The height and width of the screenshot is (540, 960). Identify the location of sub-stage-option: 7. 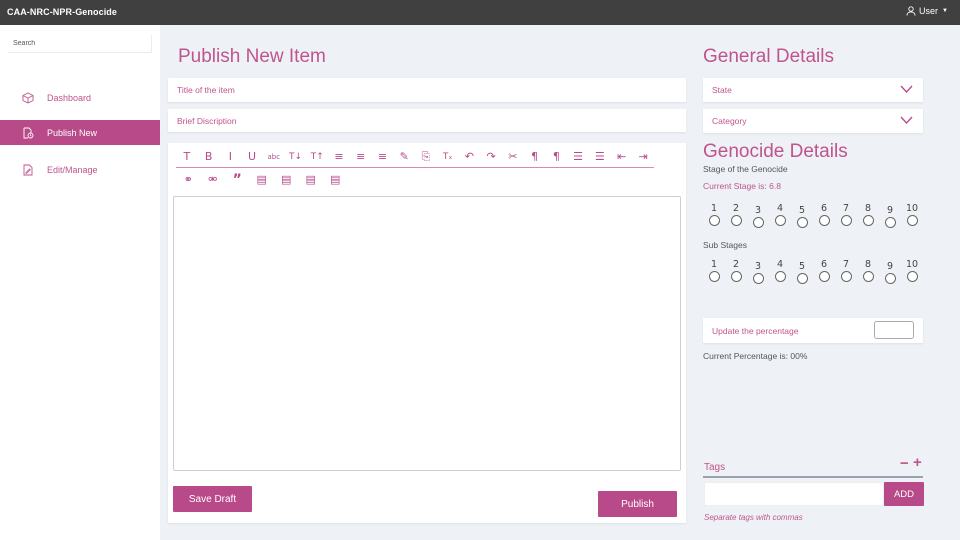
(846, 271).